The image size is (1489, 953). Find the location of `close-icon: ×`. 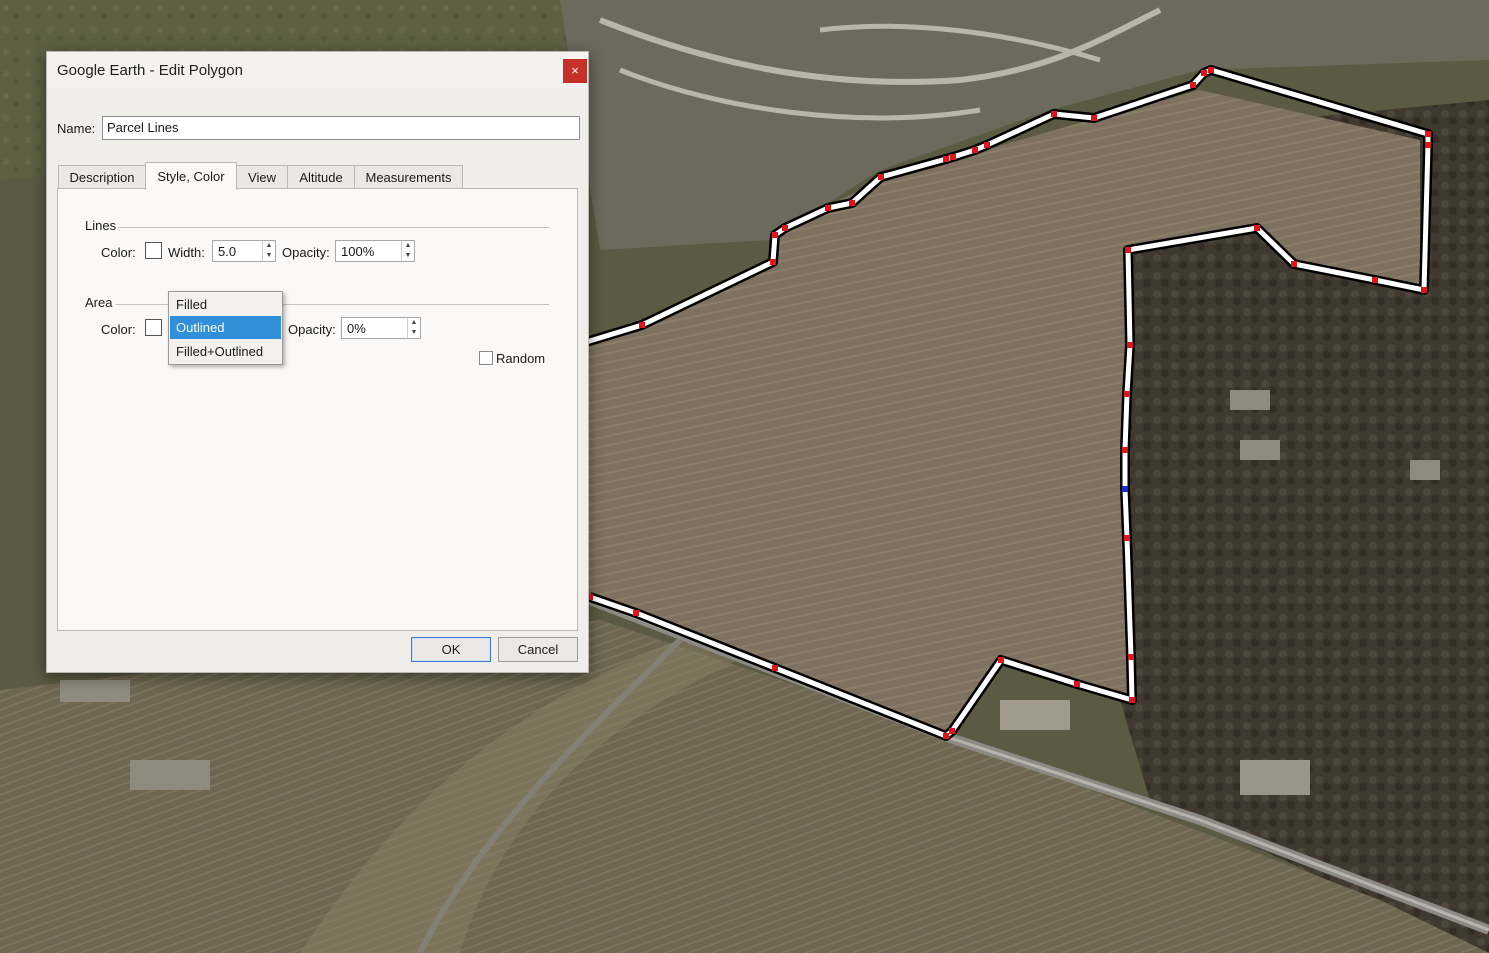

close-icon: × is located at coordinates (575, 70).